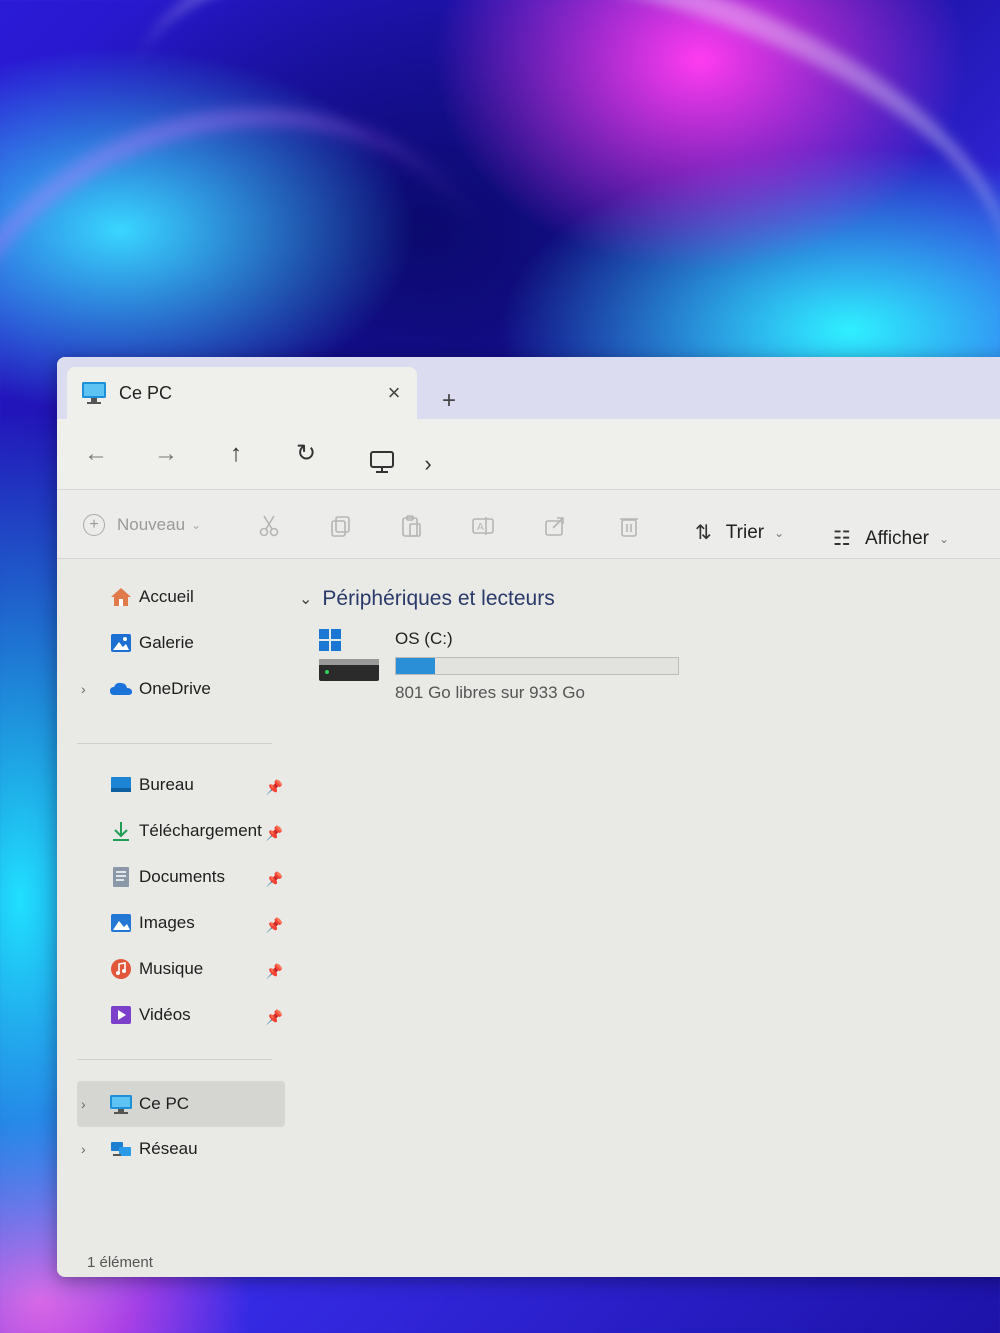 This screenshot has width=1000, height=1333. What do you see at coordinates (121, 643) in the screenshot?
I see `gallery-icon` at bounding box center [121, 643].